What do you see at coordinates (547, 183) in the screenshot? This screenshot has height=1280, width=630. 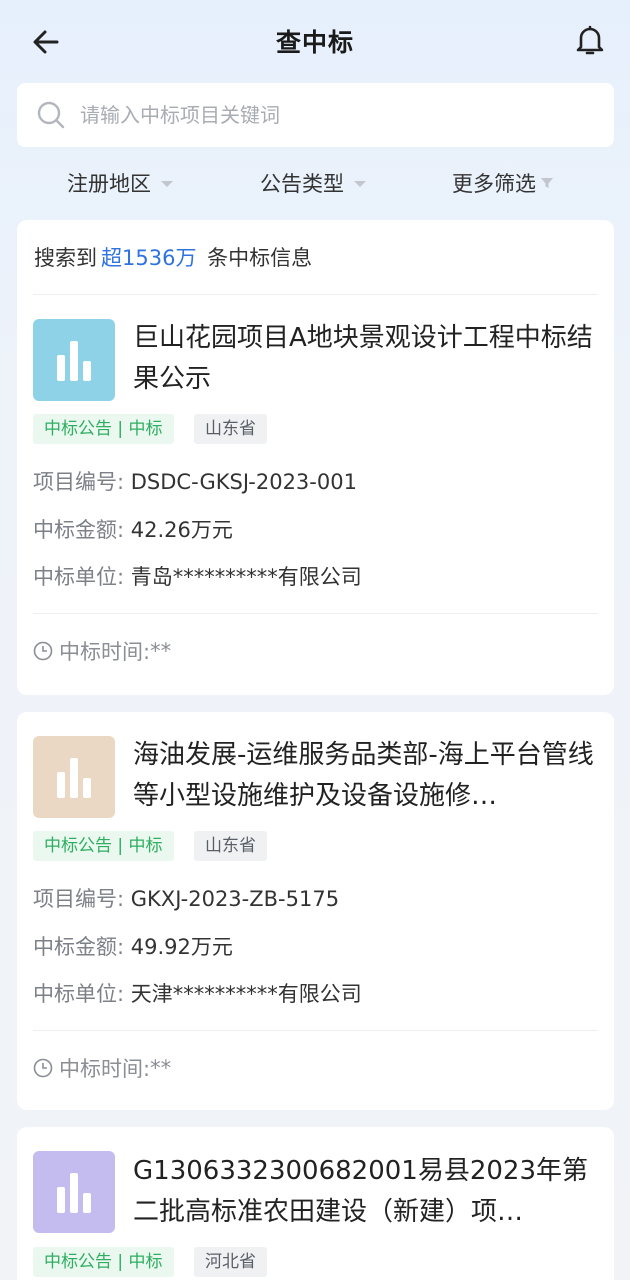 I see `funnel-icon` at bounding box center [547, 183].